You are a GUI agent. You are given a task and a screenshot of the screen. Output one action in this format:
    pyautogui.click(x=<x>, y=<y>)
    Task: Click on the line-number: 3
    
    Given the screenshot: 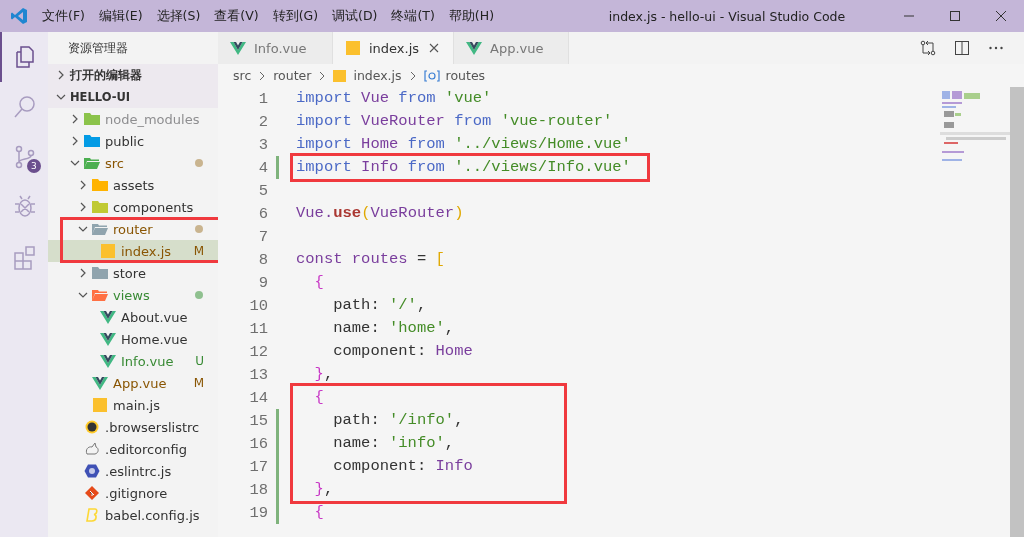 What is the action you would take?
    pyautogui.click(x=262, y=144)
    